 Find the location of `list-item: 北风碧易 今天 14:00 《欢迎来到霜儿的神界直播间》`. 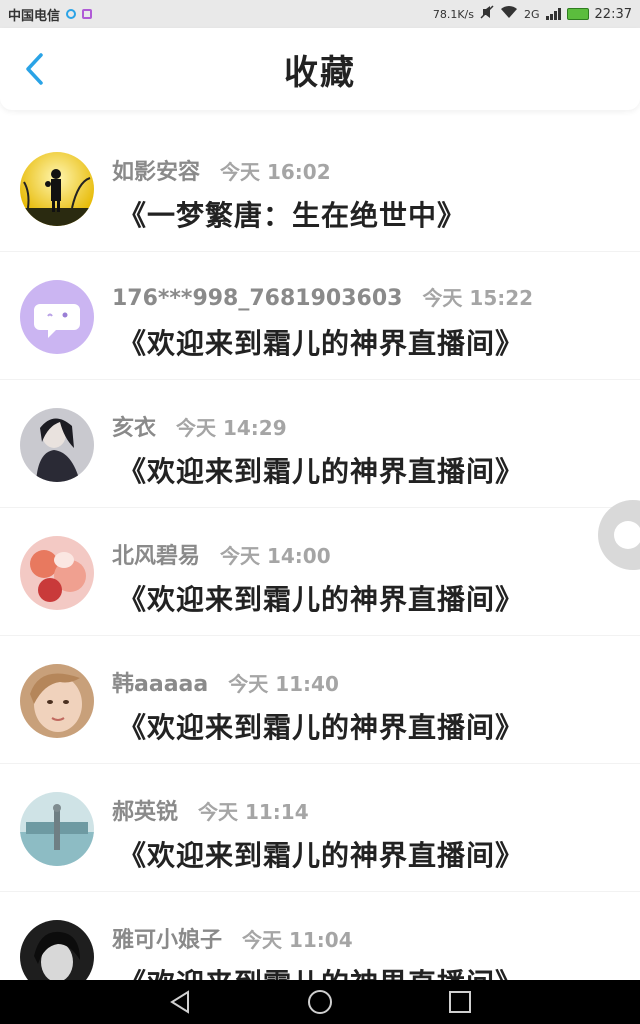

list-item: 北风碧易 今天 14:00 《欢迎来到霜儿的神界直播间》 is located at coordinates (320, 572).